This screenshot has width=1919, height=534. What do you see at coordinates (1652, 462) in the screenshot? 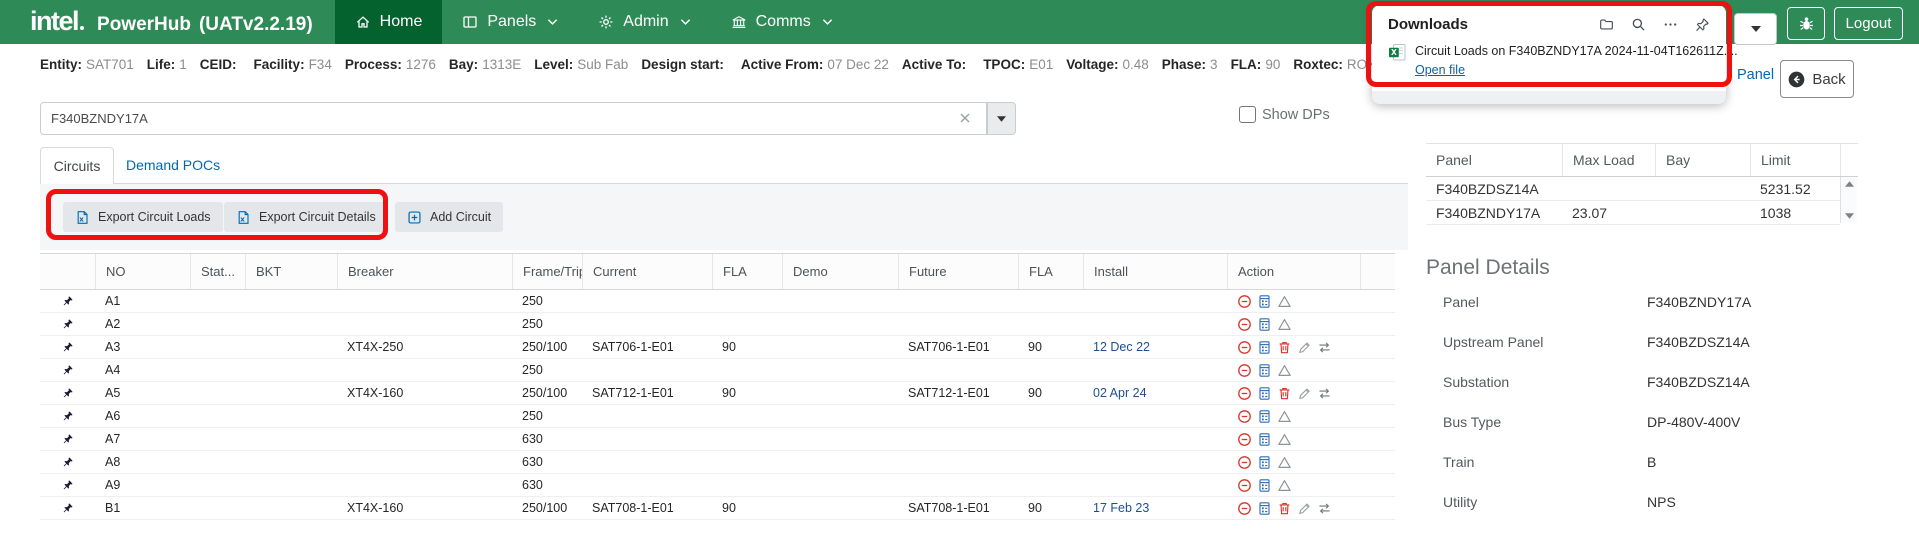
I see `detail-value: B` at bounding box center [1652, 462].